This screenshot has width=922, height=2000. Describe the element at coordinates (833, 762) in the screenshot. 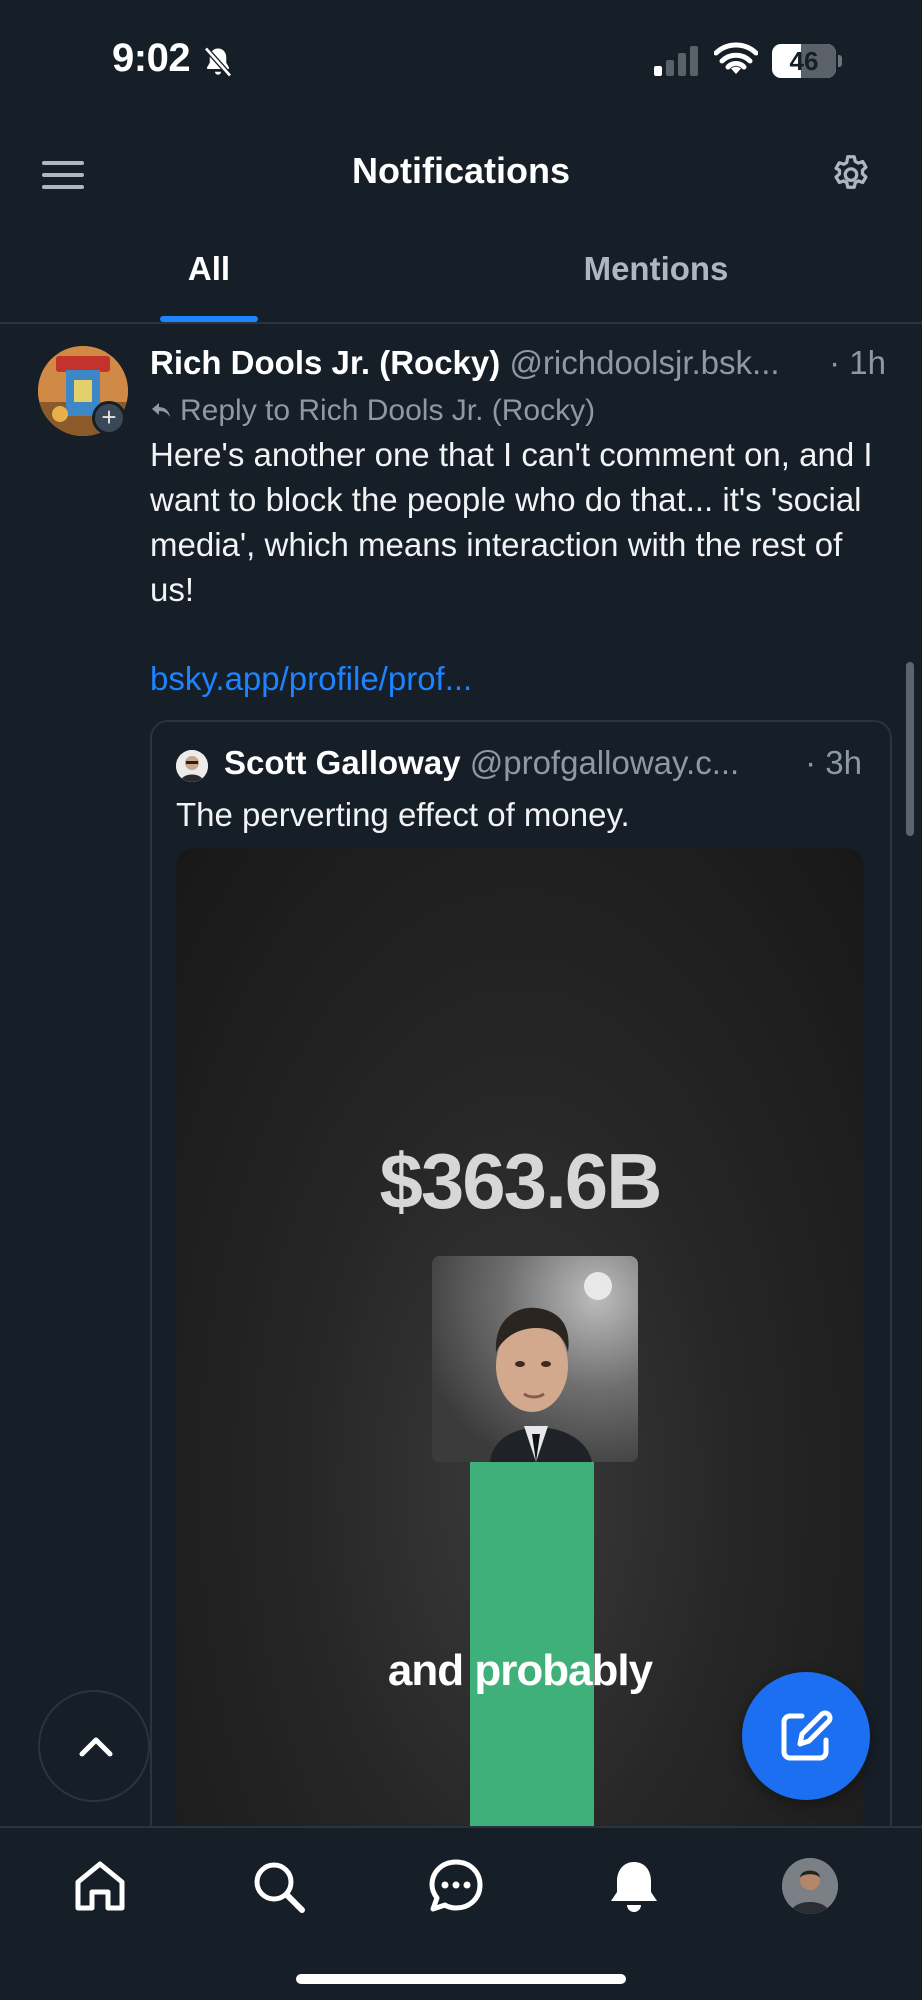

I see `quote-time: · 3h` at that location.